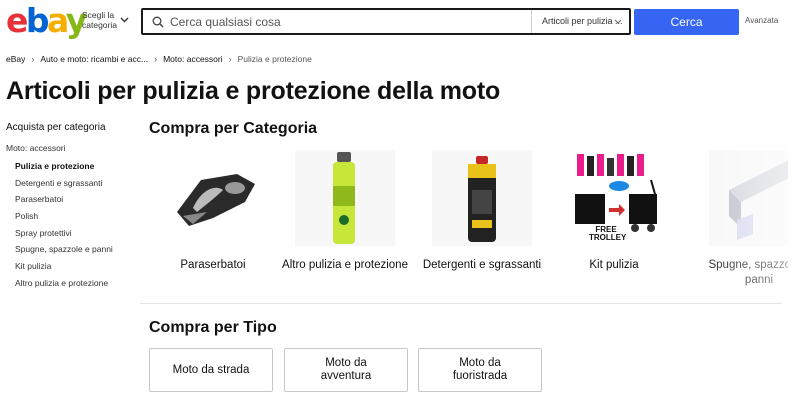  I want to click on type-button-label: Moto da avventura, so click(346, 369).